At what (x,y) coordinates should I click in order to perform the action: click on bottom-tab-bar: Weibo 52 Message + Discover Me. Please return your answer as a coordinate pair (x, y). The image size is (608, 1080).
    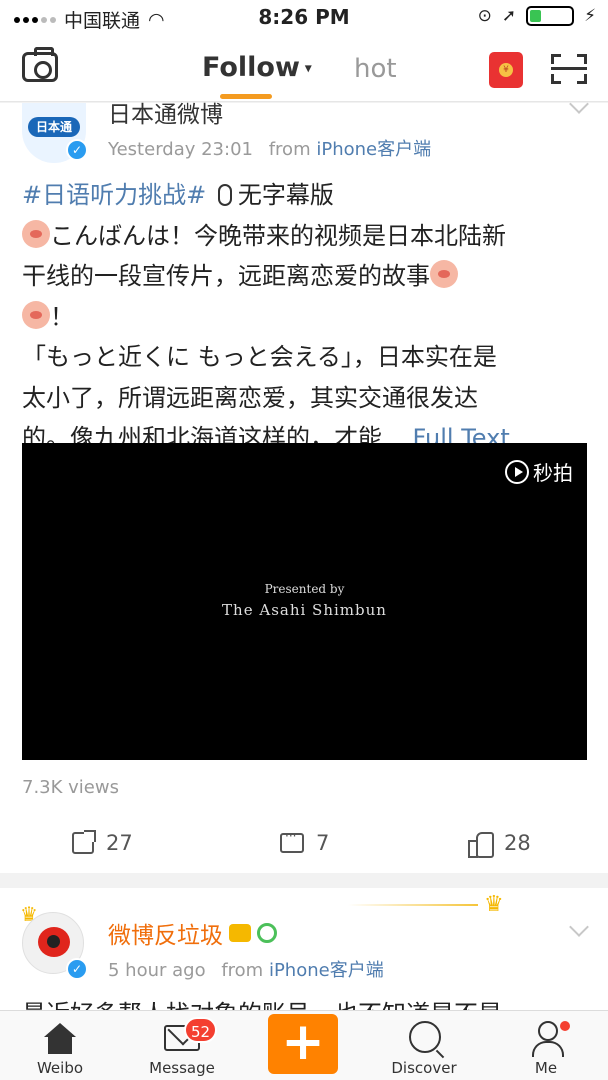
    Looking at the image, I should click on (304, 1045).